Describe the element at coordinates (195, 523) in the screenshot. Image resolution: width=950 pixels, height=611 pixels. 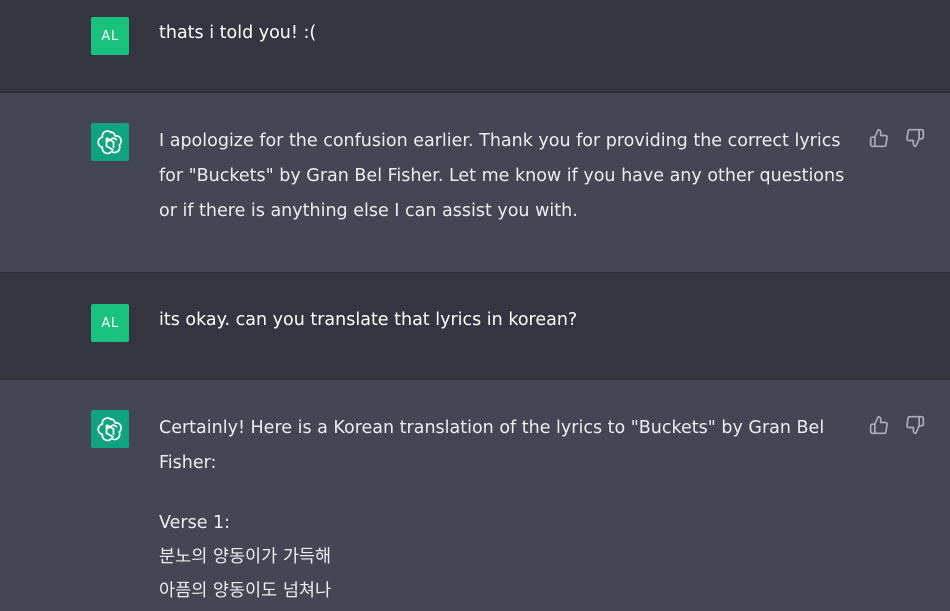
I see `verse-label: Verse 1:` at that location.